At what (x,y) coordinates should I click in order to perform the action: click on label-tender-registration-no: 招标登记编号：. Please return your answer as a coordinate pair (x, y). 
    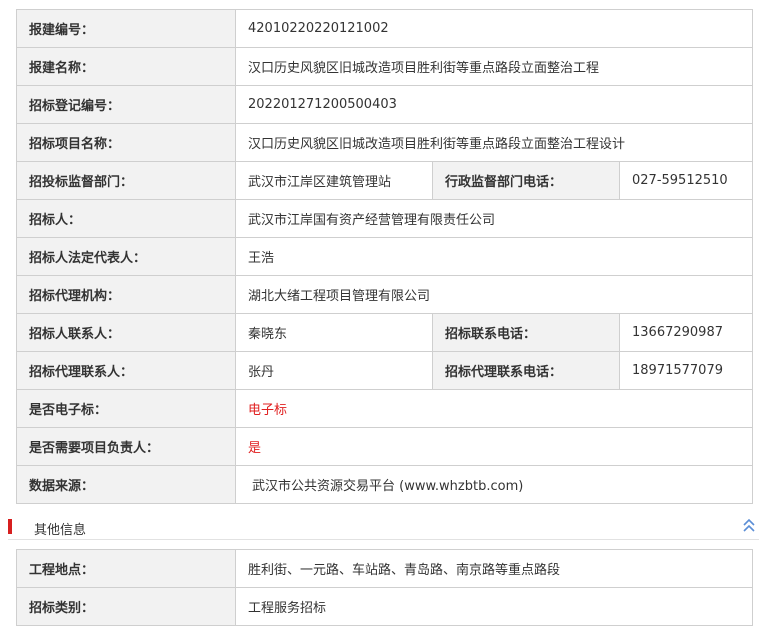
    Looking at the image, I should click on (126, 104).